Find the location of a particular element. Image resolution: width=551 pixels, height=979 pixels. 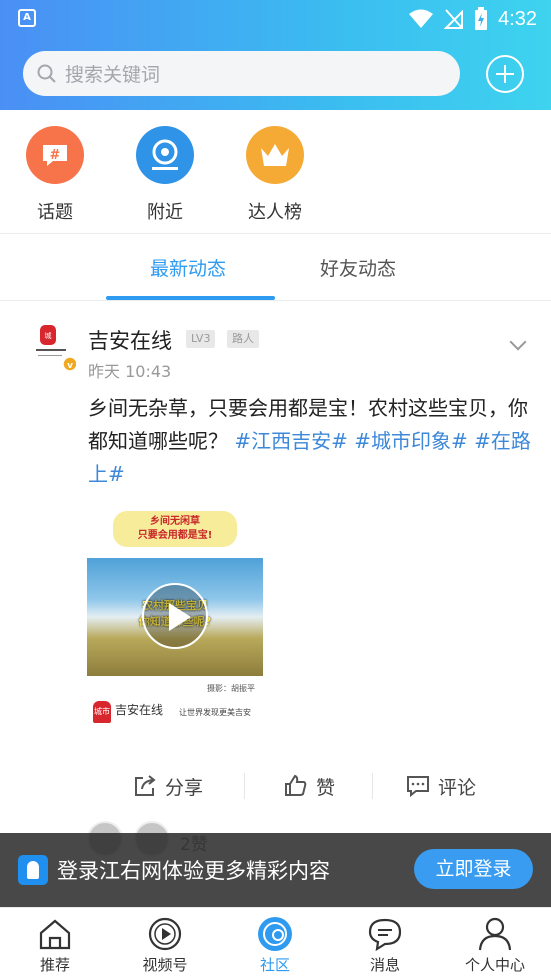

nav-label: 视频号 is located at coordinates (165, 965).